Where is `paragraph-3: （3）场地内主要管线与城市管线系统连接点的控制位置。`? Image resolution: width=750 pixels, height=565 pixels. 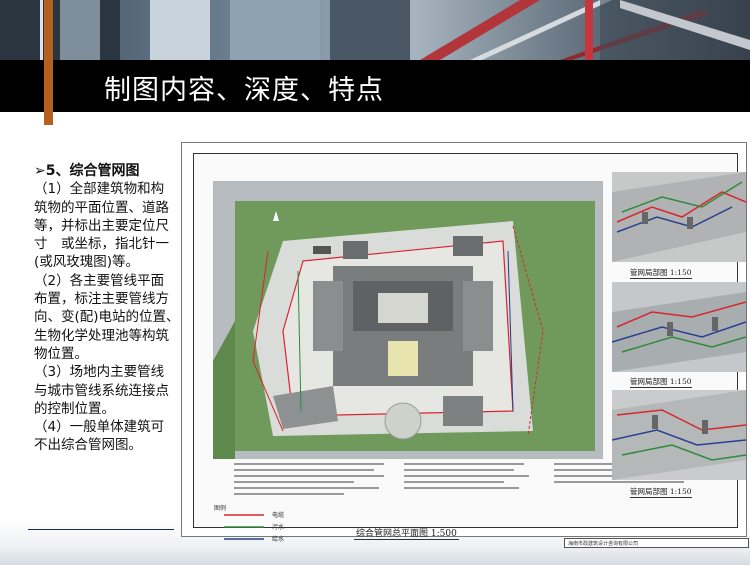 paragraph-3: （3）场地内主要管线与城市管线系统连接点的控制位置。 is located at coordinates (101, 390).